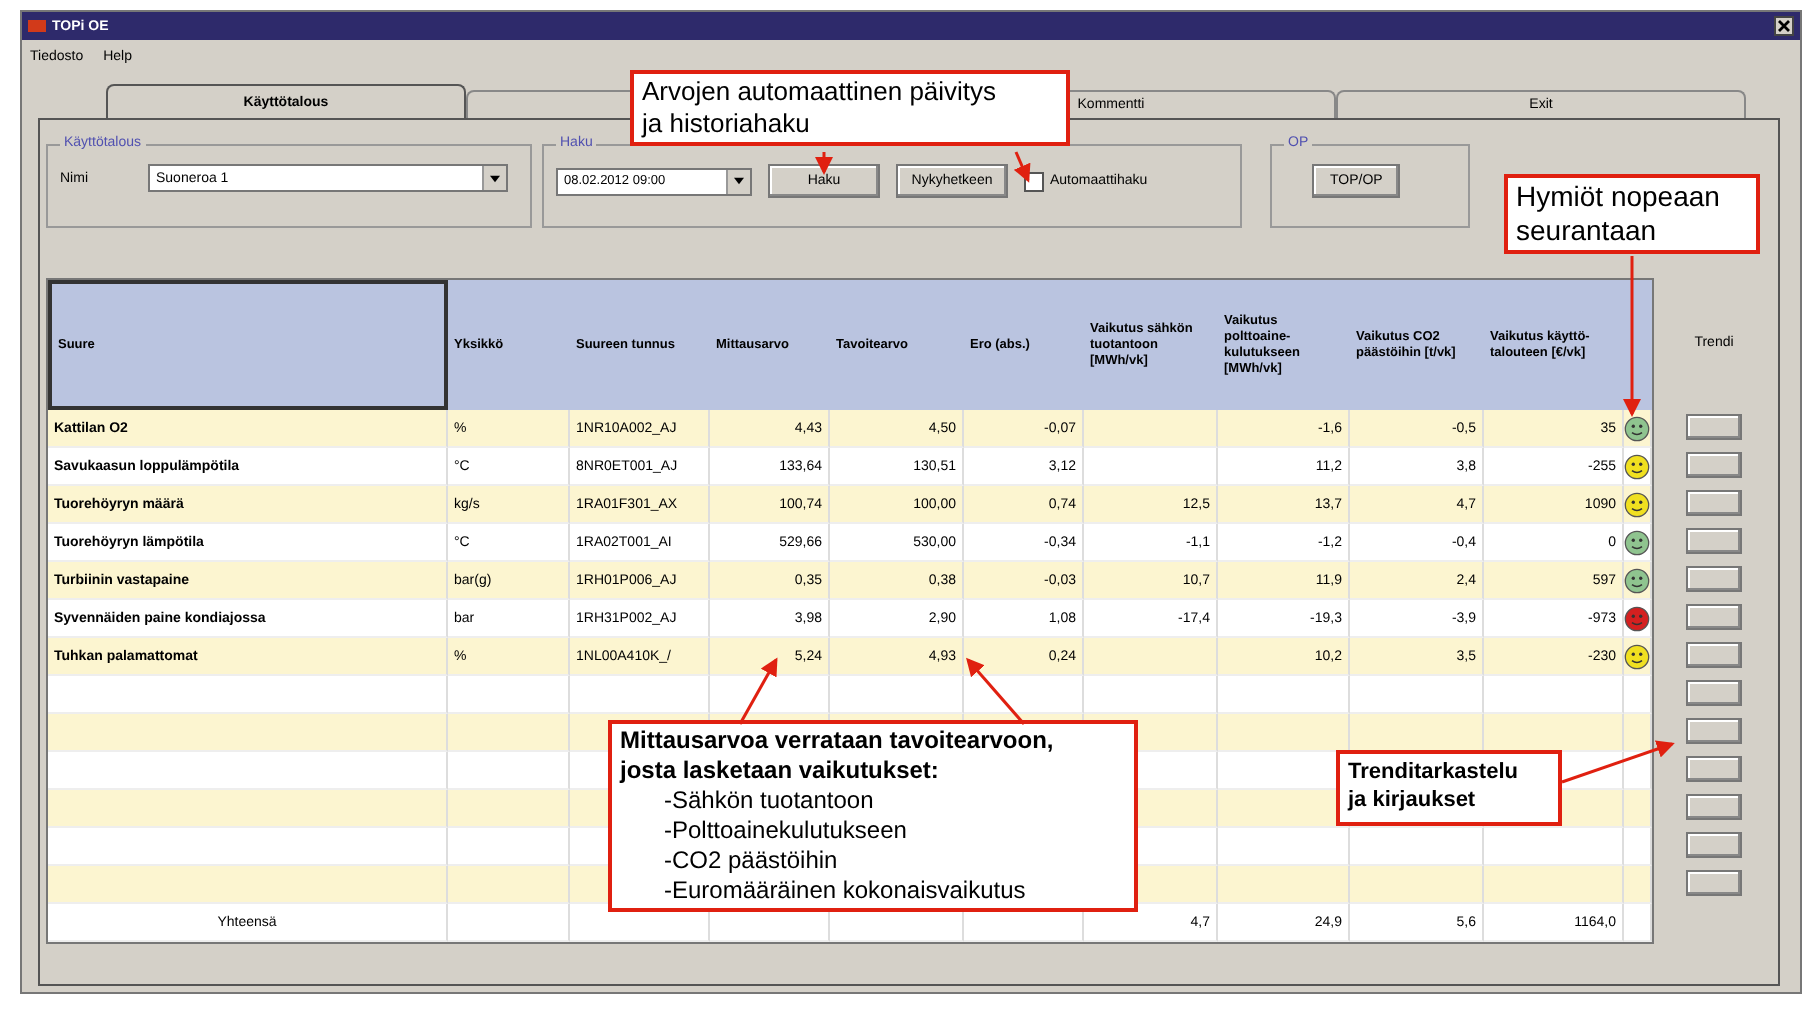 This screenshot has height=1018, width=1818. What do you see at coordinates (1586, 231) in the screenshot?
I see `callout-text: seurantaan` at bounding box center [1586, 231].